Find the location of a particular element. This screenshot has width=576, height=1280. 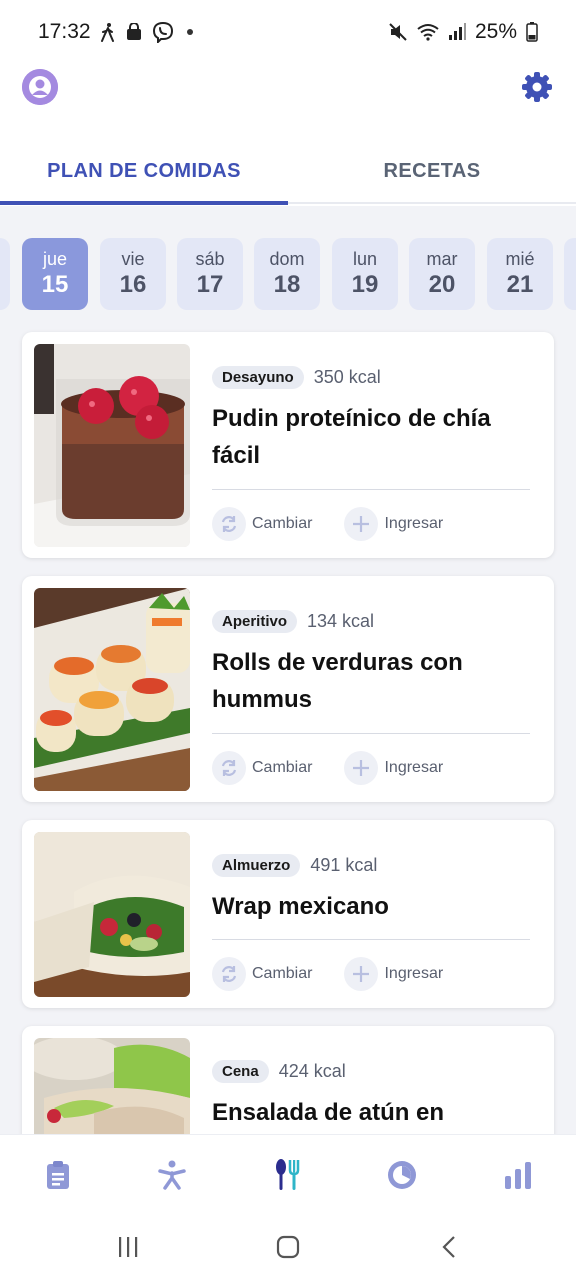

day-number: 15 is located at coordinates (55, 284).